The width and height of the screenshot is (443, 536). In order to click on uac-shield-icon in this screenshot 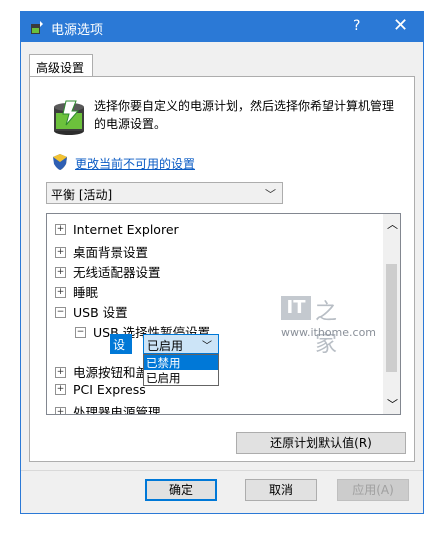, I will do `click(60, 162)`.